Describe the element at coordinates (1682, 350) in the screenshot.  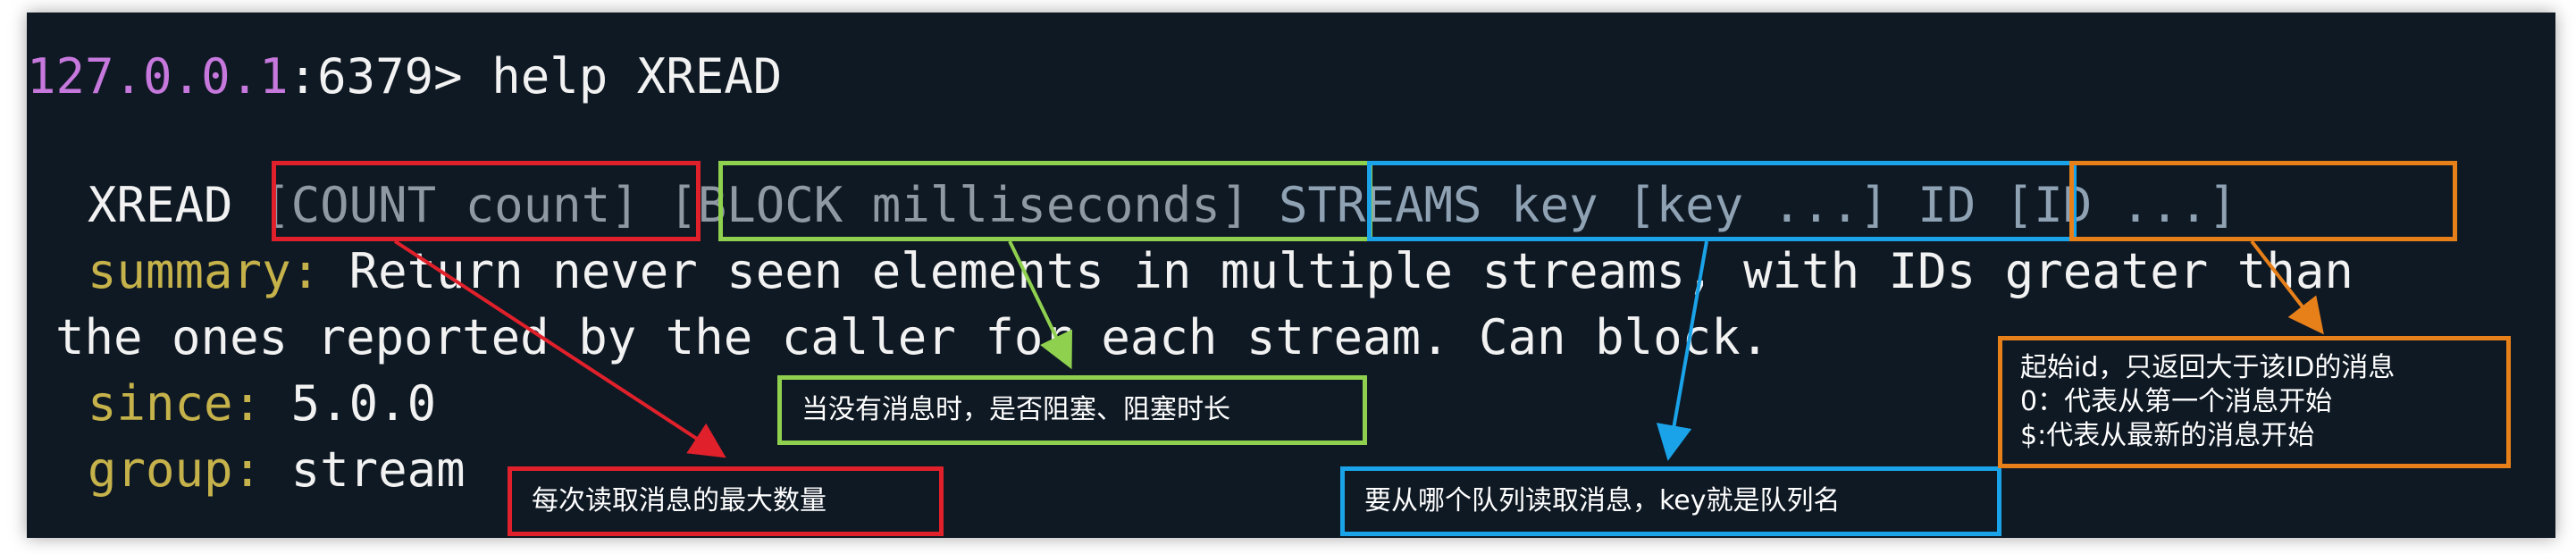
I see `streams-arrow` at that location.